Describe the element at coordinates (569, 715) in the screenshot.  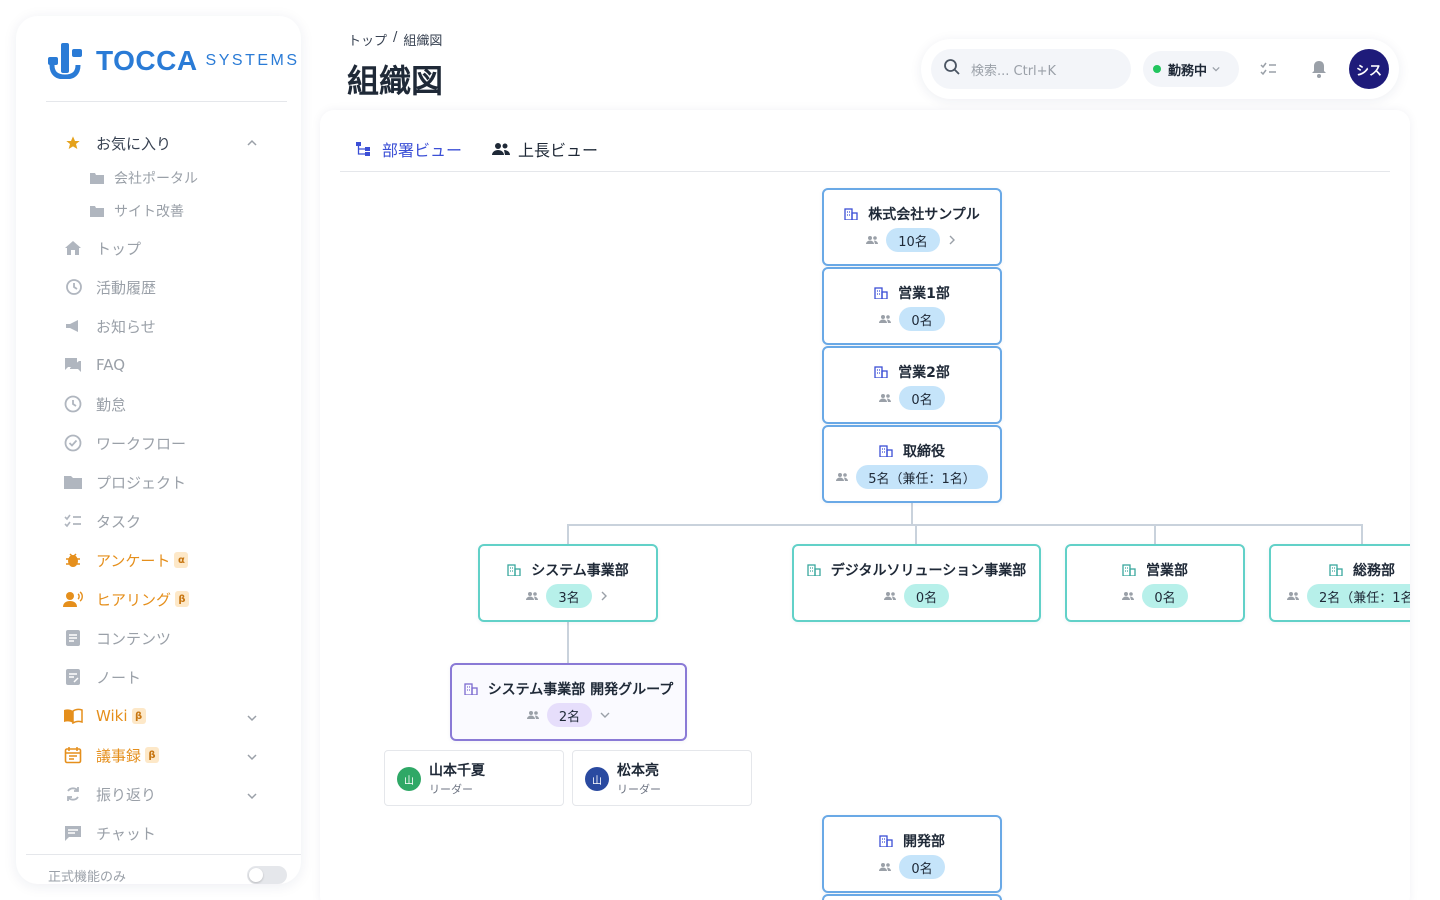
I see `member-count-badge: 2名` at that location.